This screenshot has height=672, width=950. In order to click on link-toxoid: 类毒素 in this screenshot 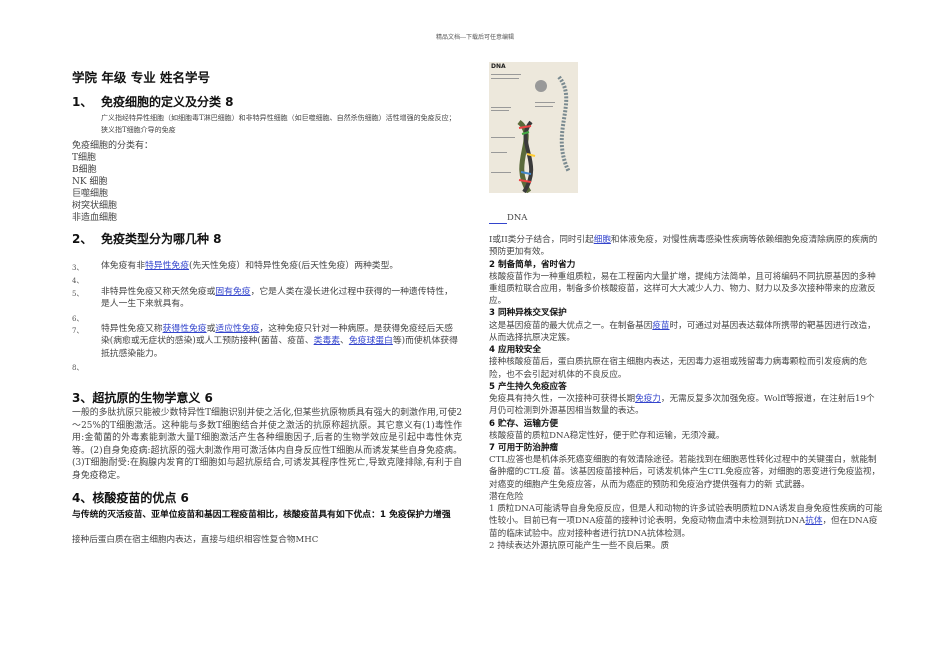, I will do `click(327, 341)`.